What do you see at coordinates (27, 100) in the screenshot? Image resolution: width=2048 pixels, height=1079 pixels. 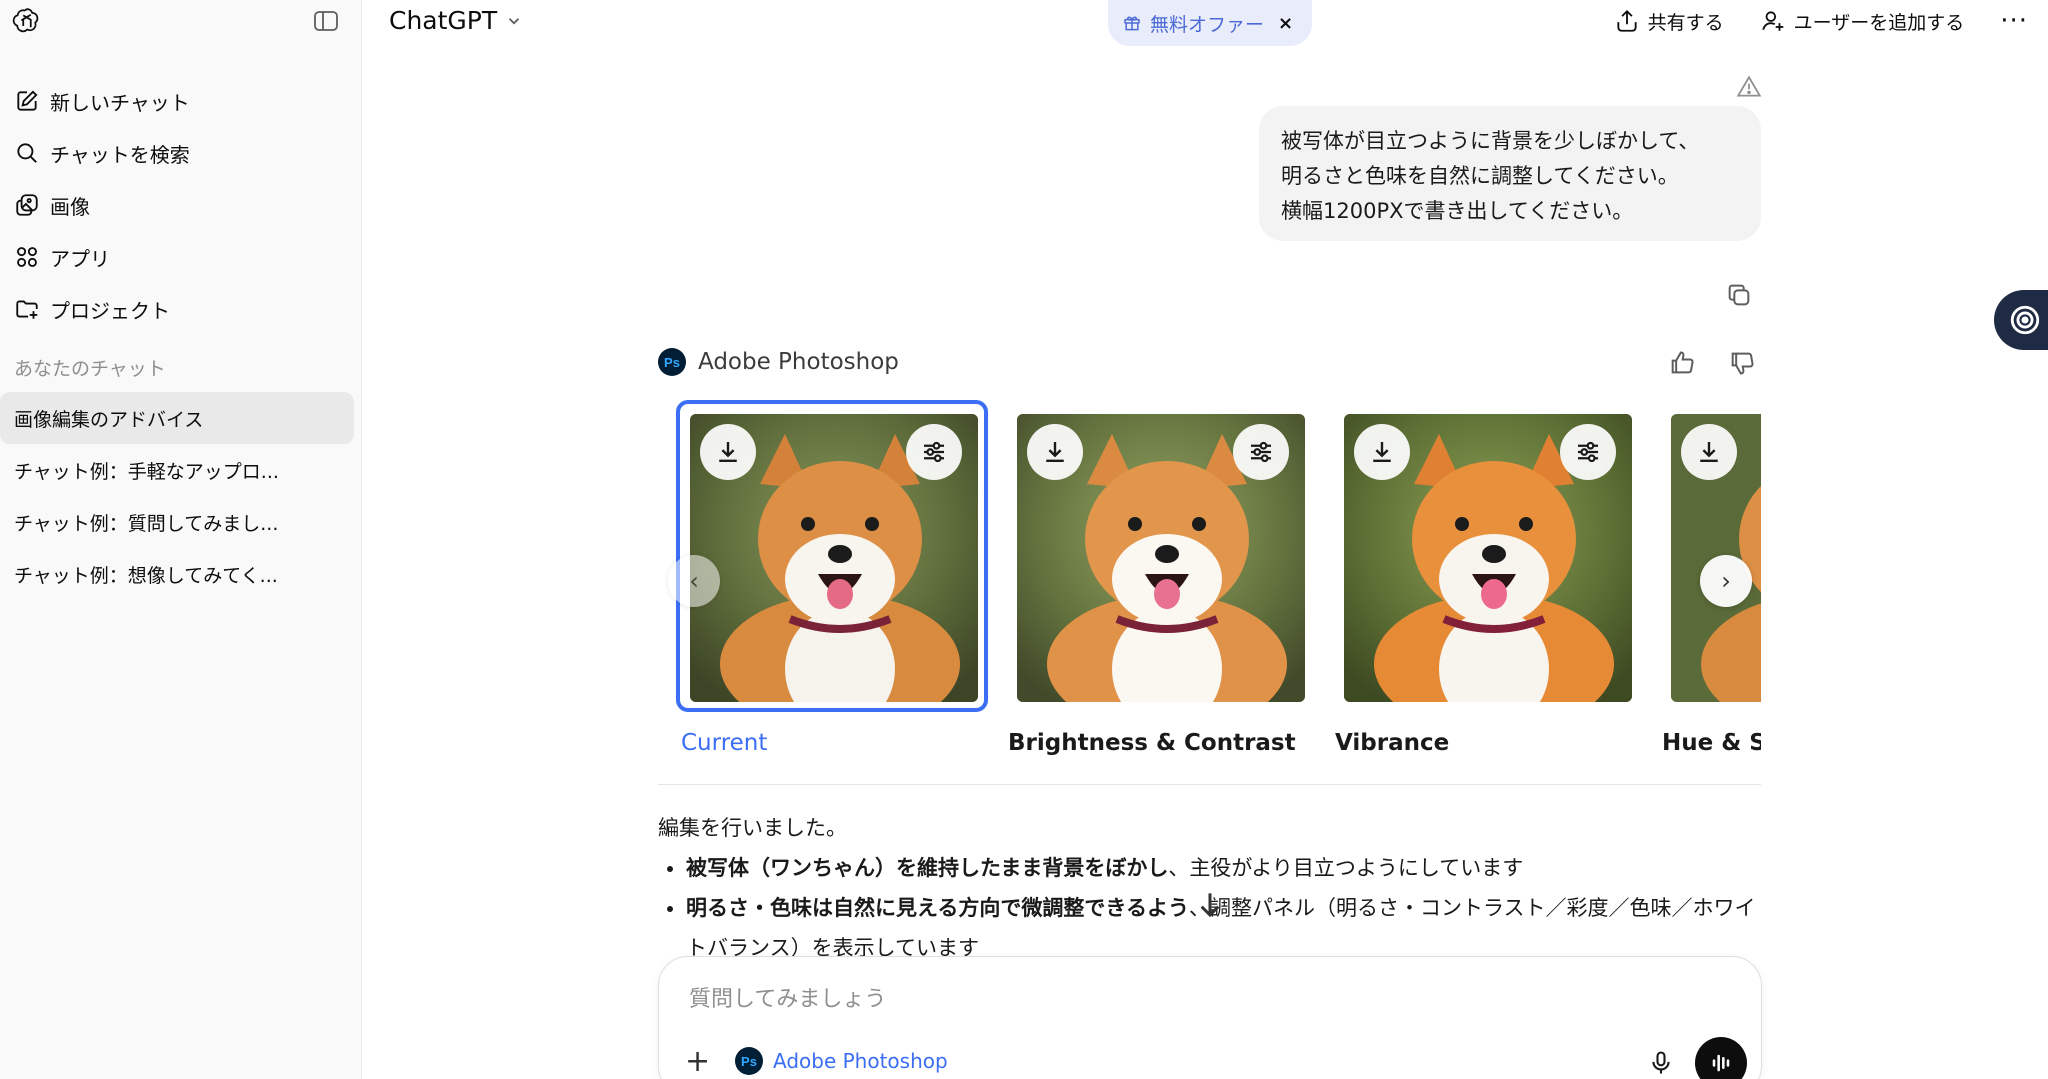 I see `edit-icon` at bounding box center [27, 100].